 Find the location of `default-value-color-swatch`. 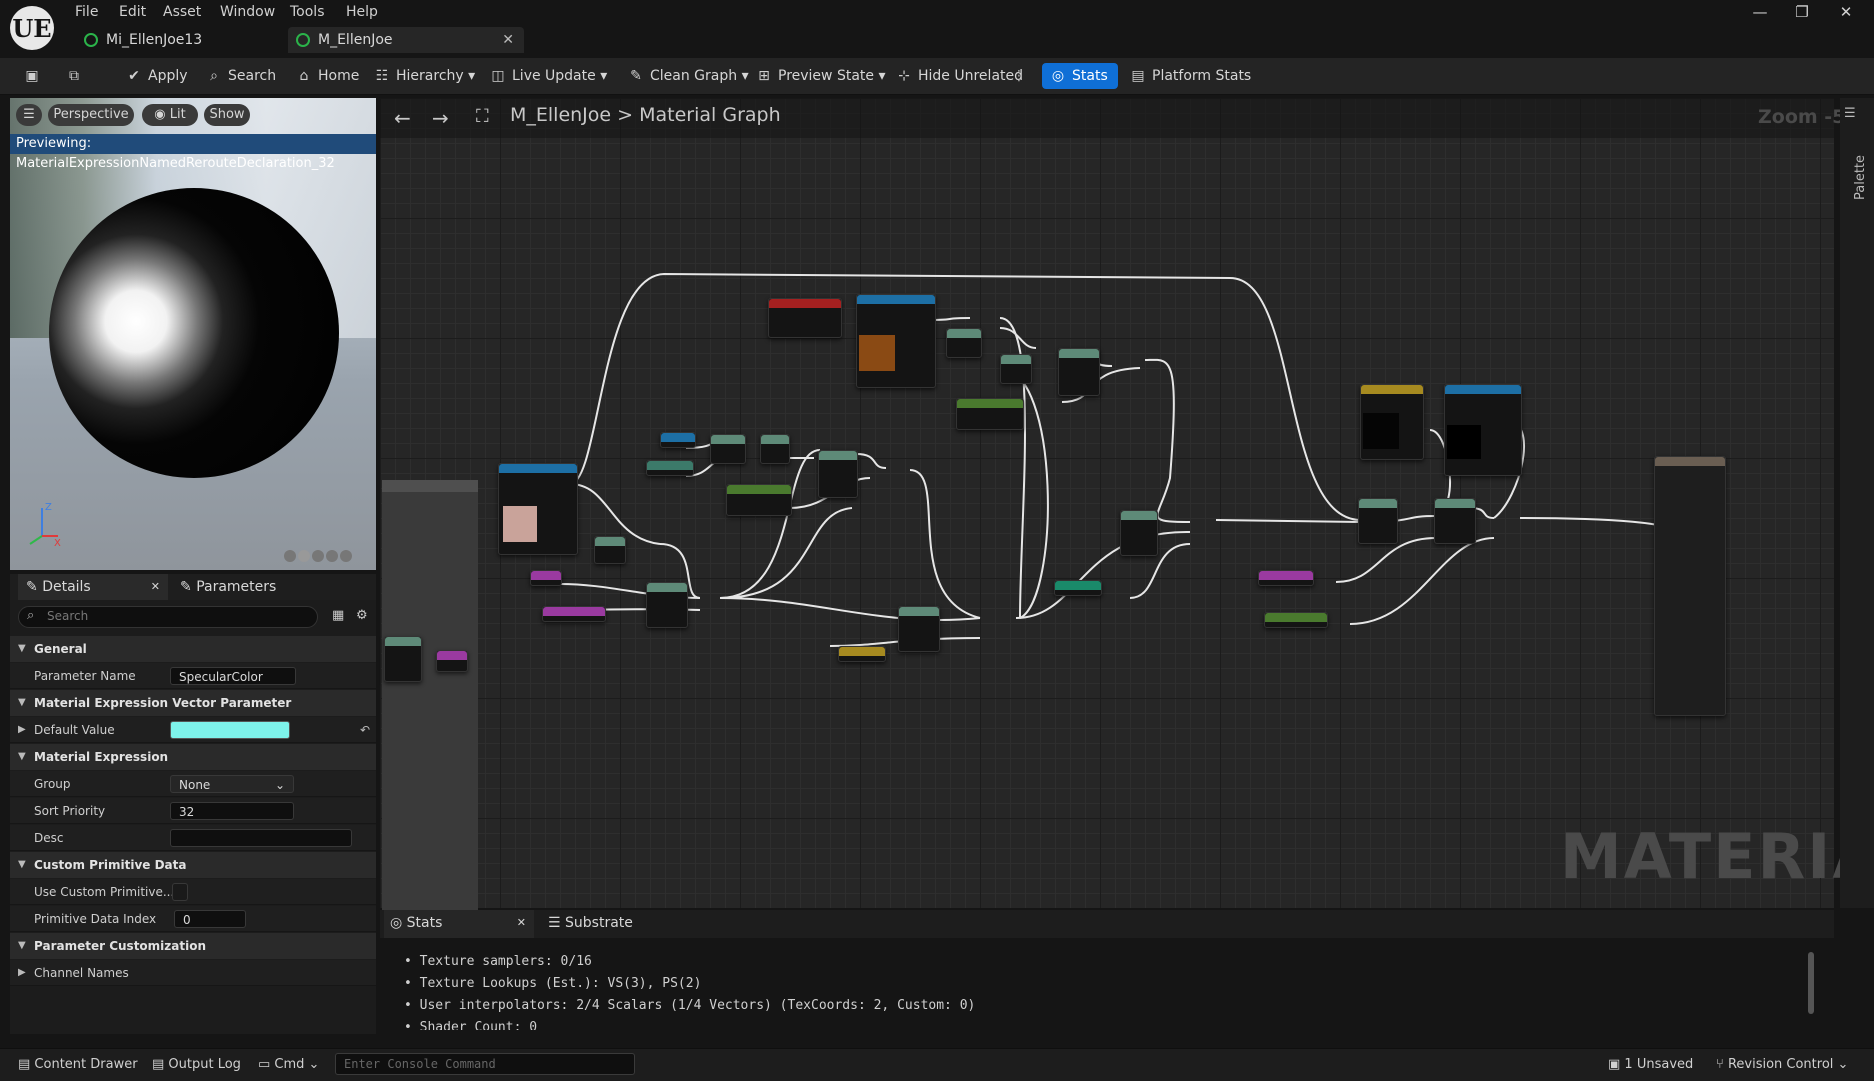

default-value-color-swatch is located at coordinates (230, 730).